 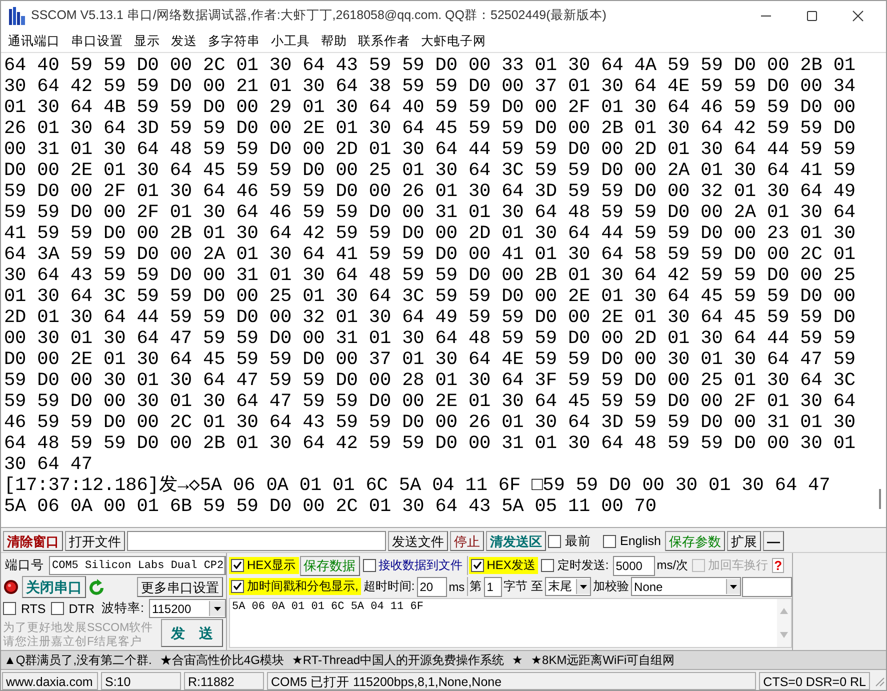 What do you see at coordinates (430, 65) in the screenshot?
I see `log-line: 64 40 59 59 D0 00 2C 01 30 64 43 59 59 D0 00 33 01 30 64 4A 59 59 D0 00 2B 01` at bounding box center [430, 65].